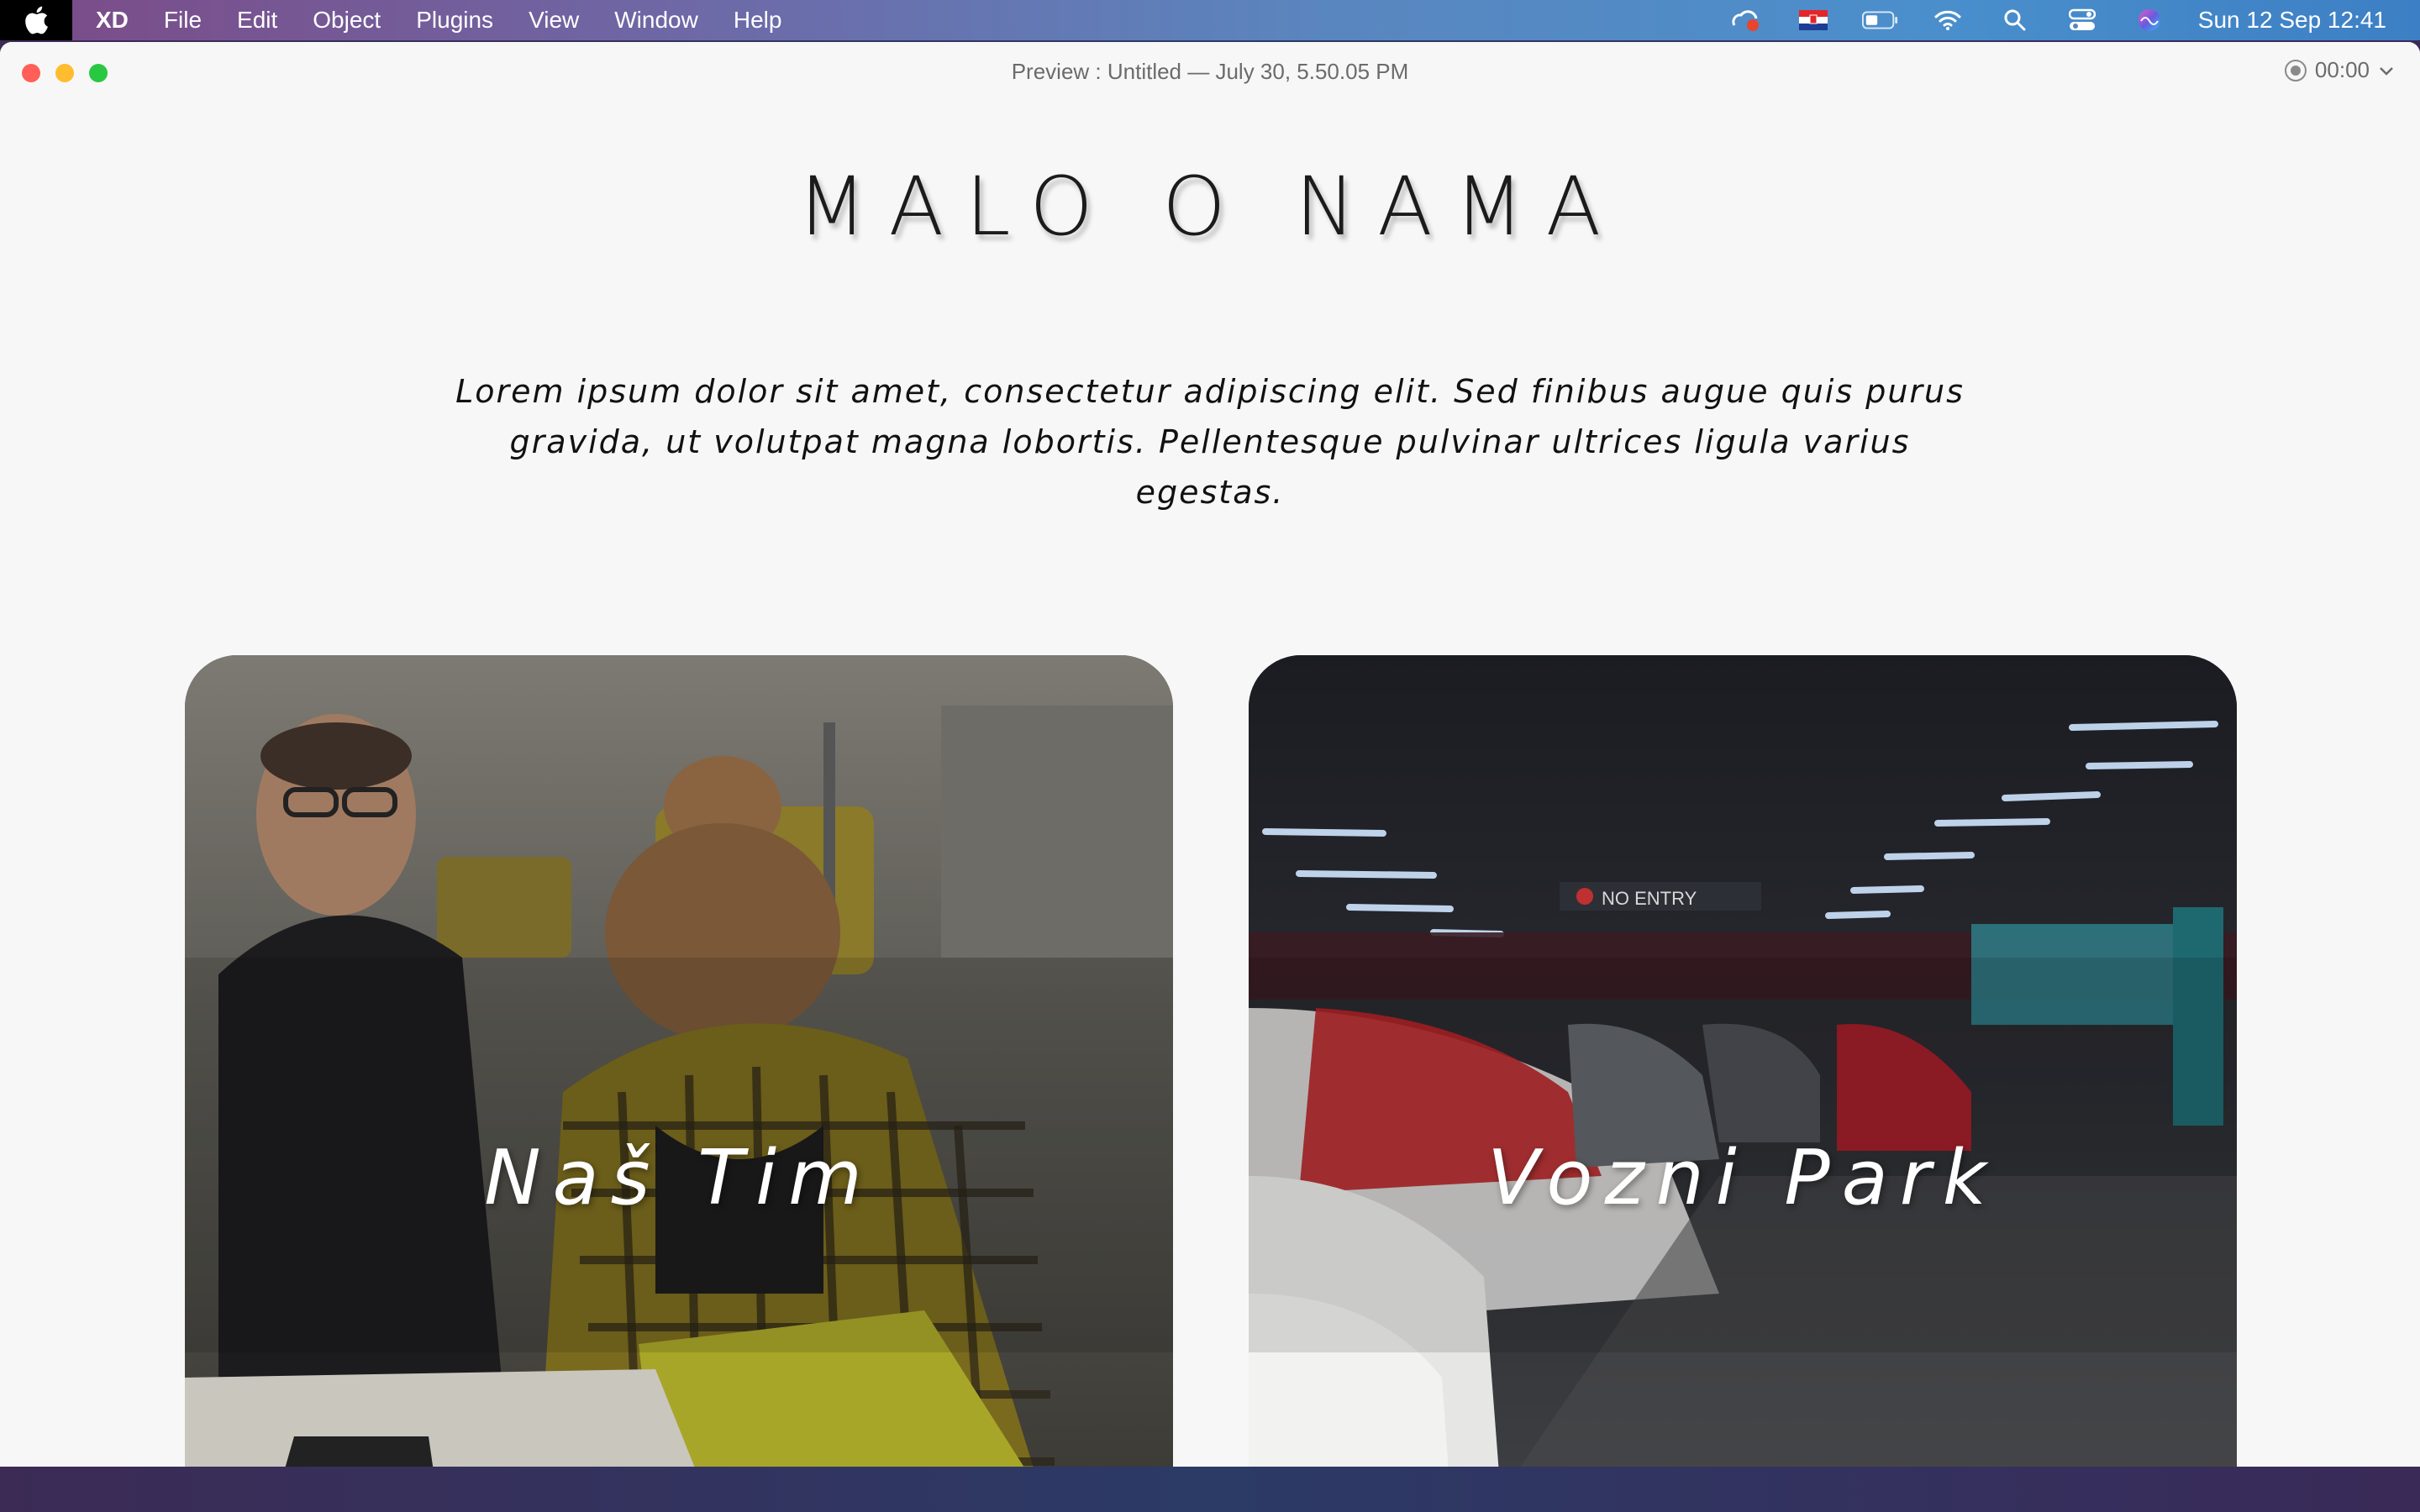  I want to click on no-entry-sign: NO ENTRY, so click(1650, 898).